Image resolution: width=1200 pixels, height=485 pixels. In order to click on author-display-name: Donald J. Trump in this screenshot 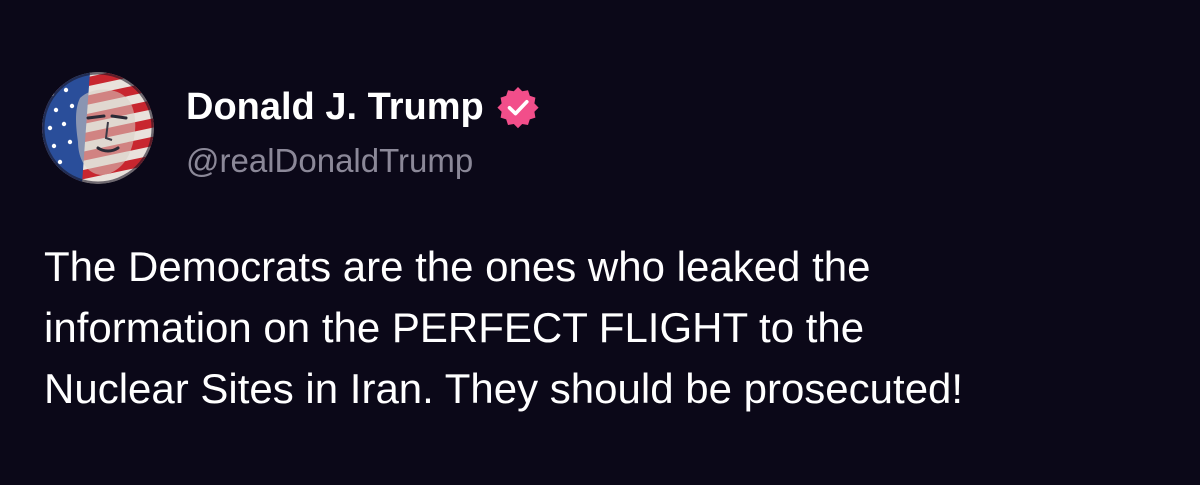, I will do `click(335, 107)`.